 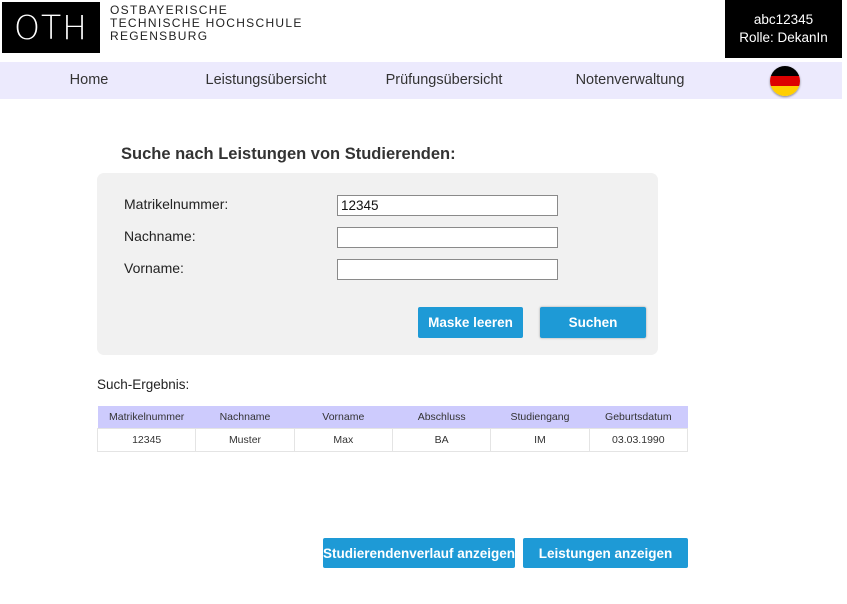 What do you see at coordinates (447, 269) in the screenshot?
I see `vorname-input` at bounding box center [447, 269].